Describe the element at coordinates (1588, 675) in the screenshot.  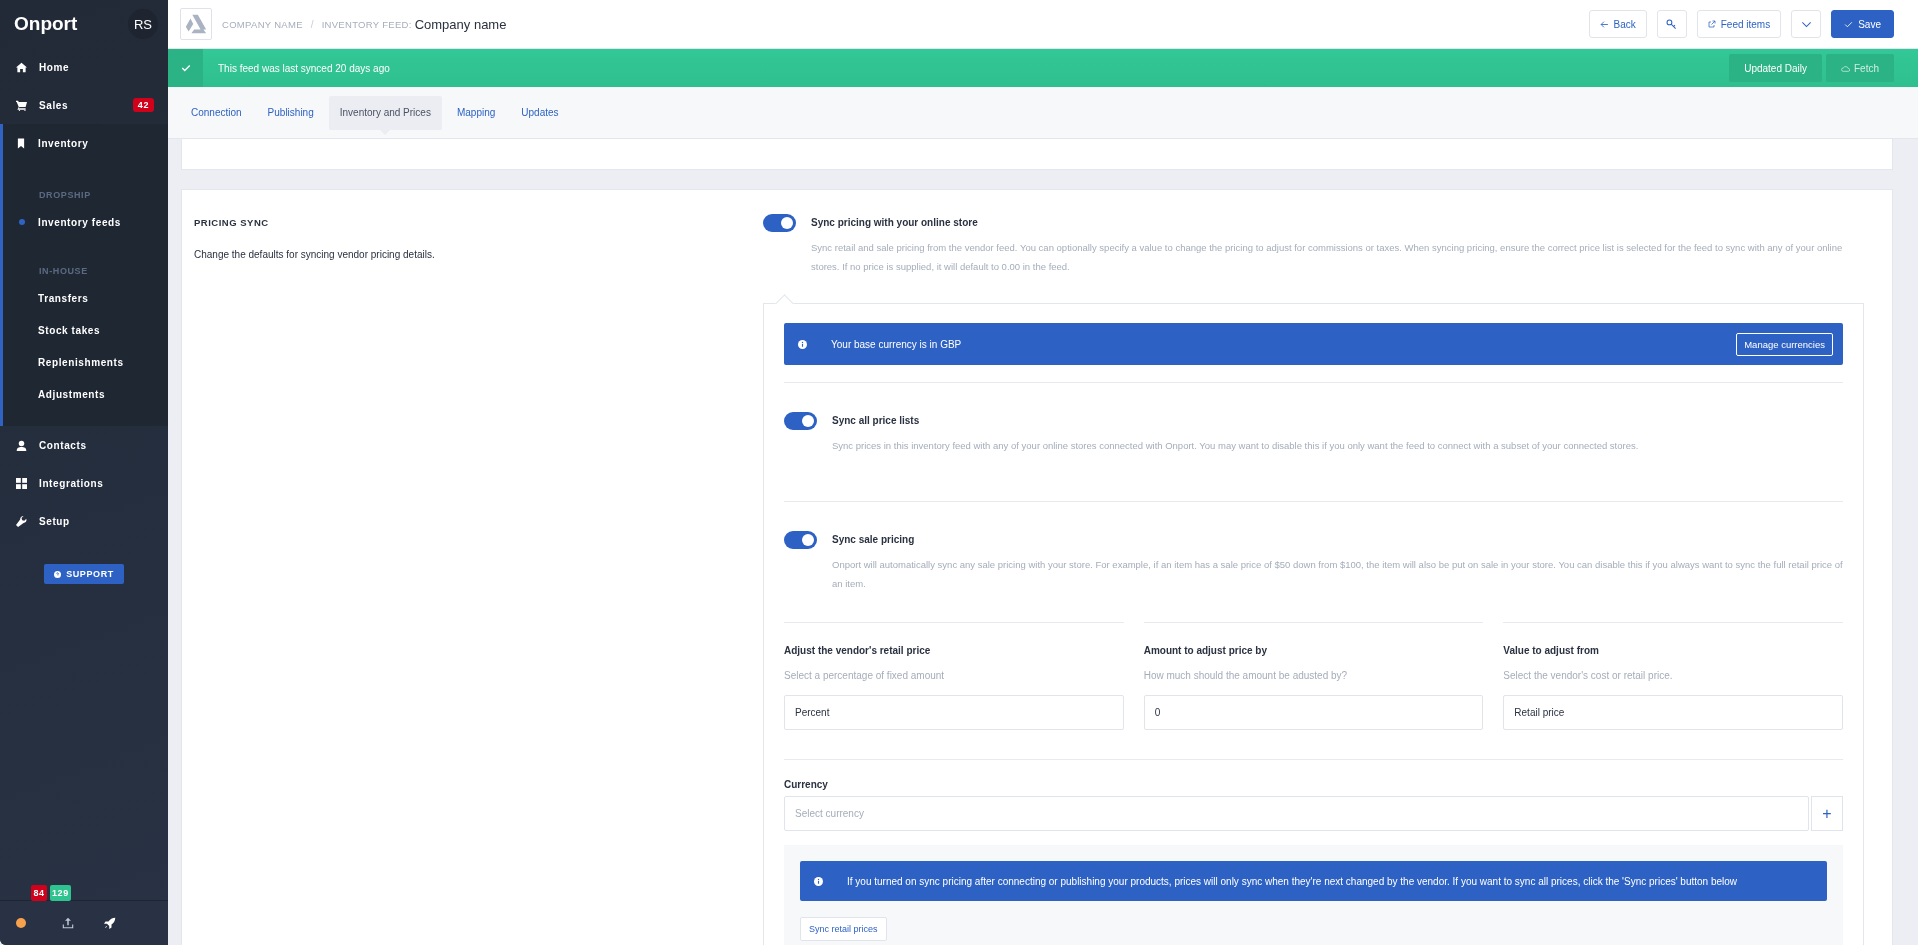
I see `field-hint: Select the vendor's cost or retail price.` at that location.